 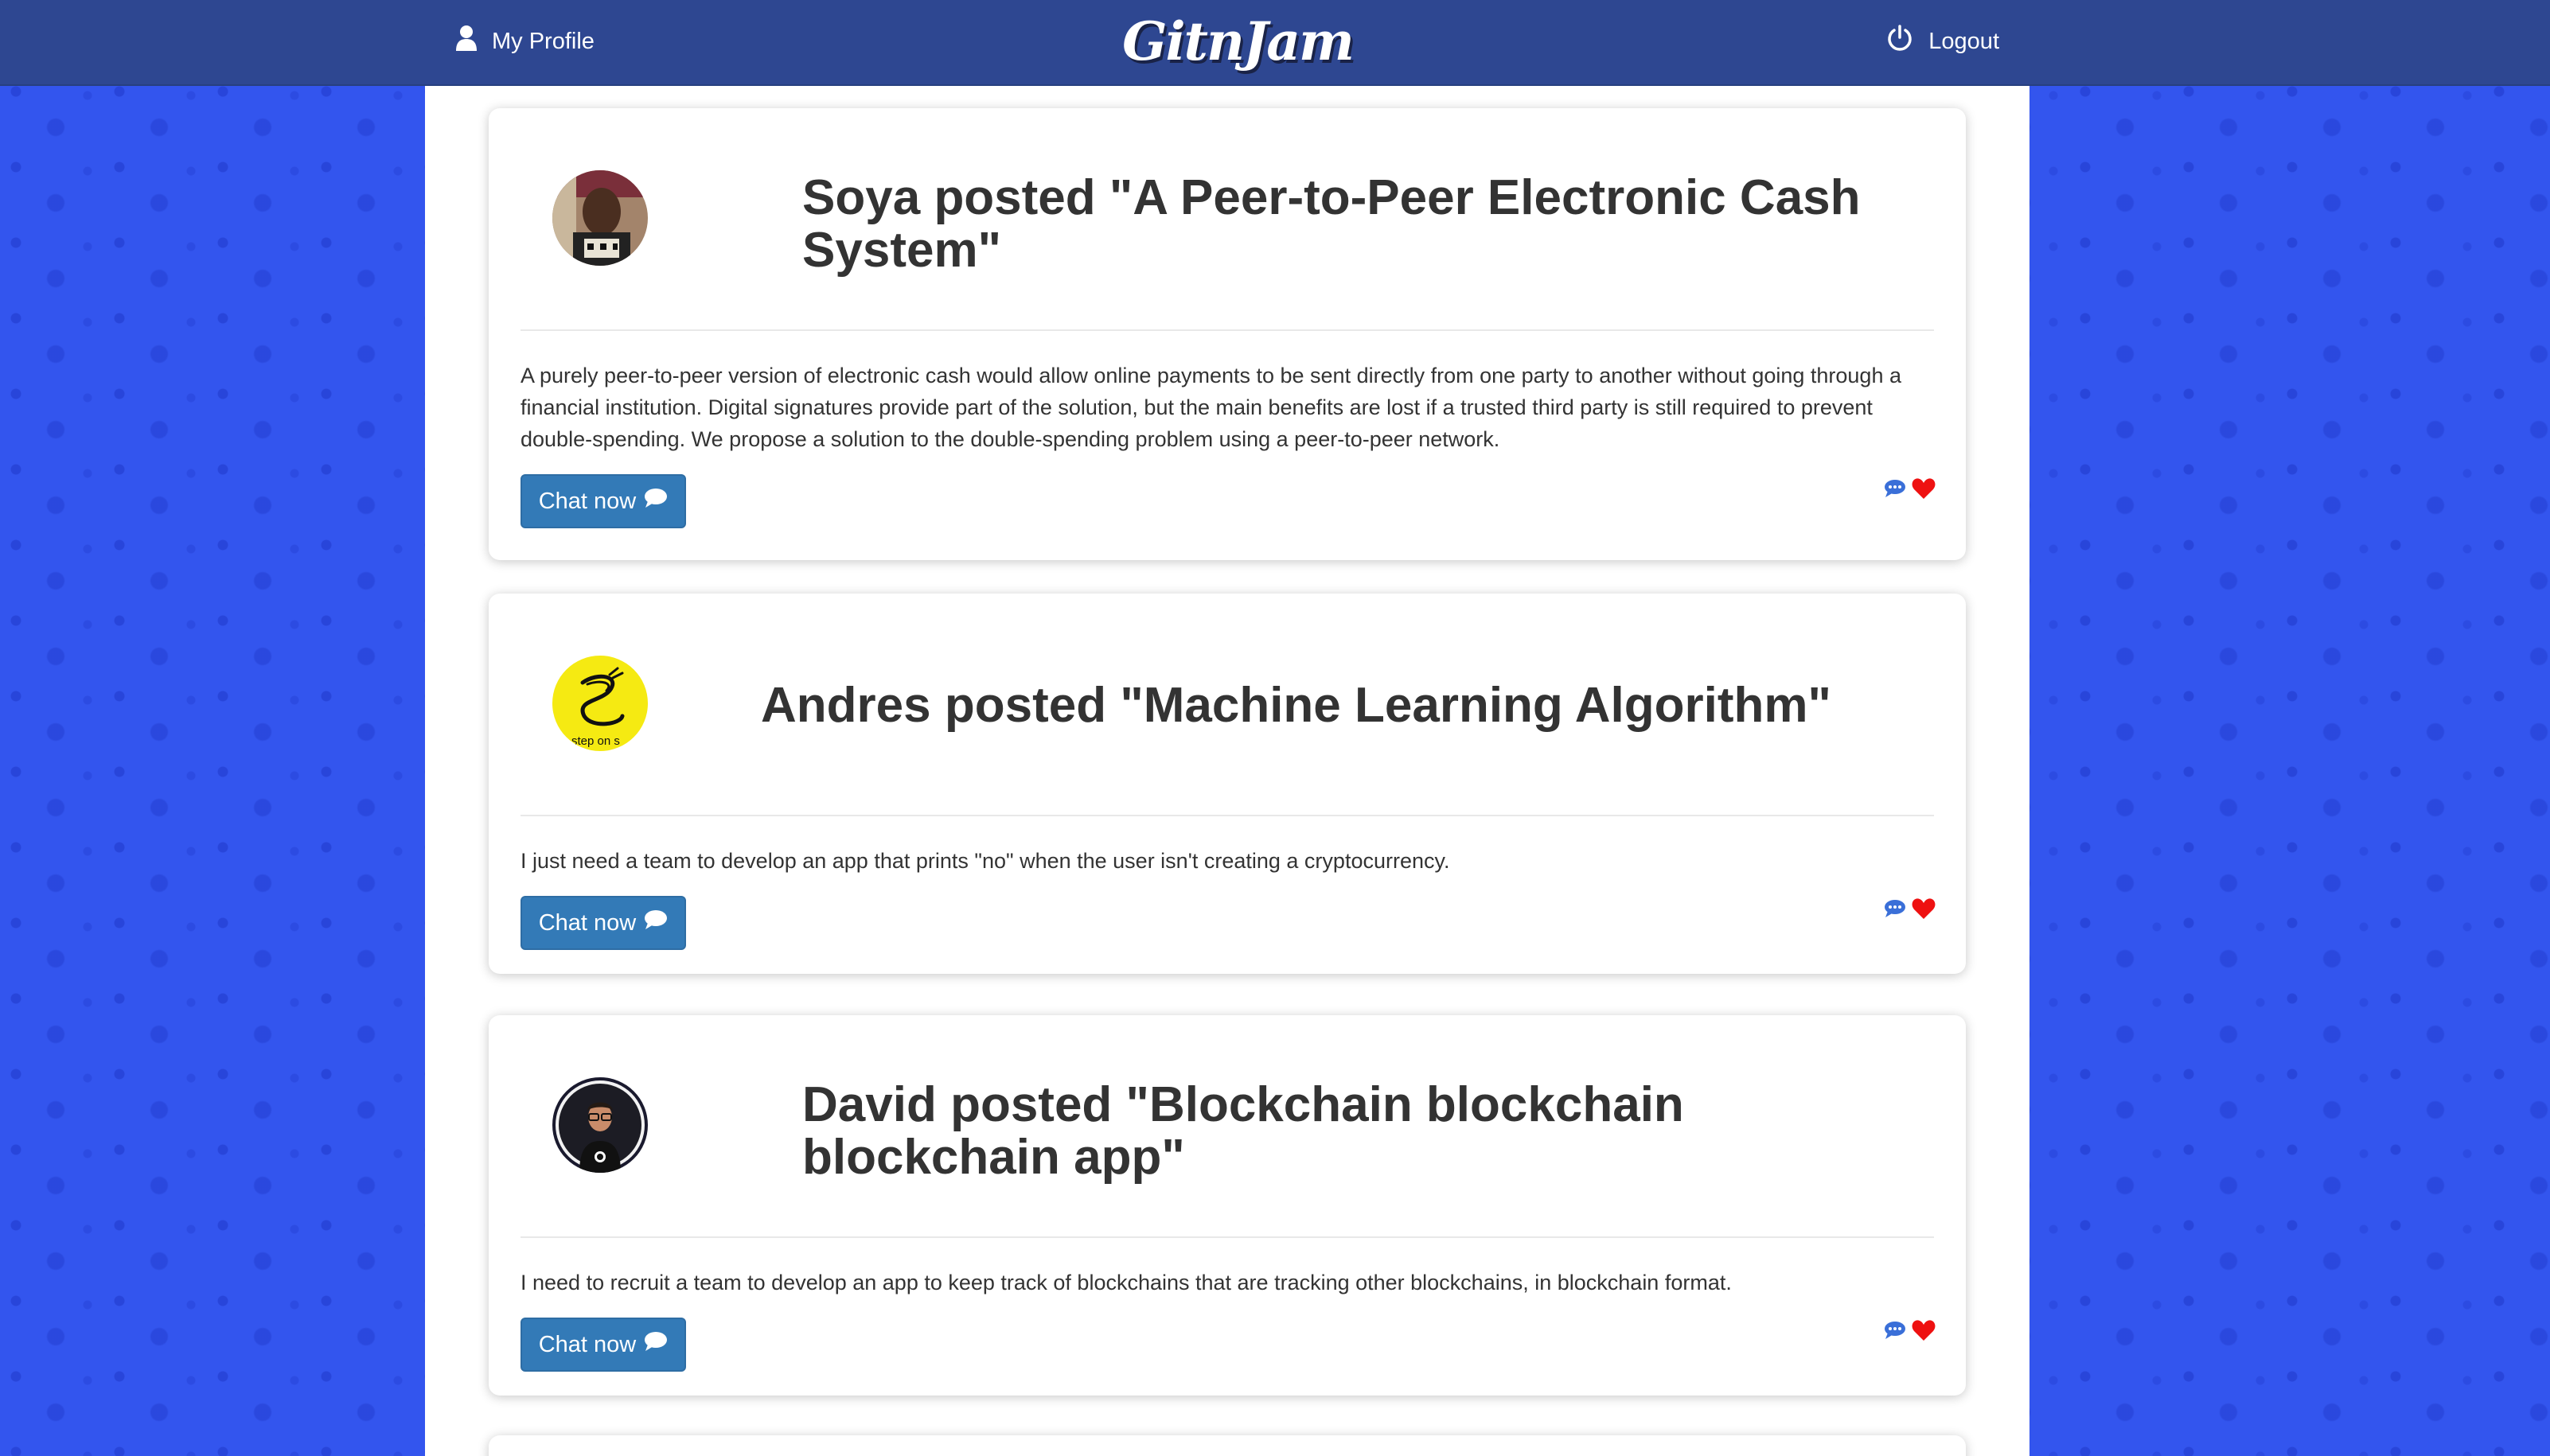 I want to click on post-title-text: "Machine Learning Algorithm", so click(x=1475, y=705).